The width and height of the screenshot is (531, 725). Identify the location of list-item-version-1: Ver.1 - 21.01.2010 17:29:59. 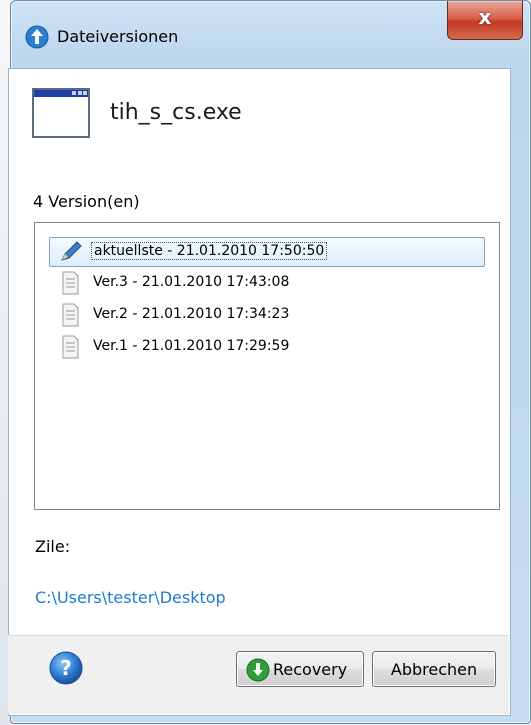
(266, 347).